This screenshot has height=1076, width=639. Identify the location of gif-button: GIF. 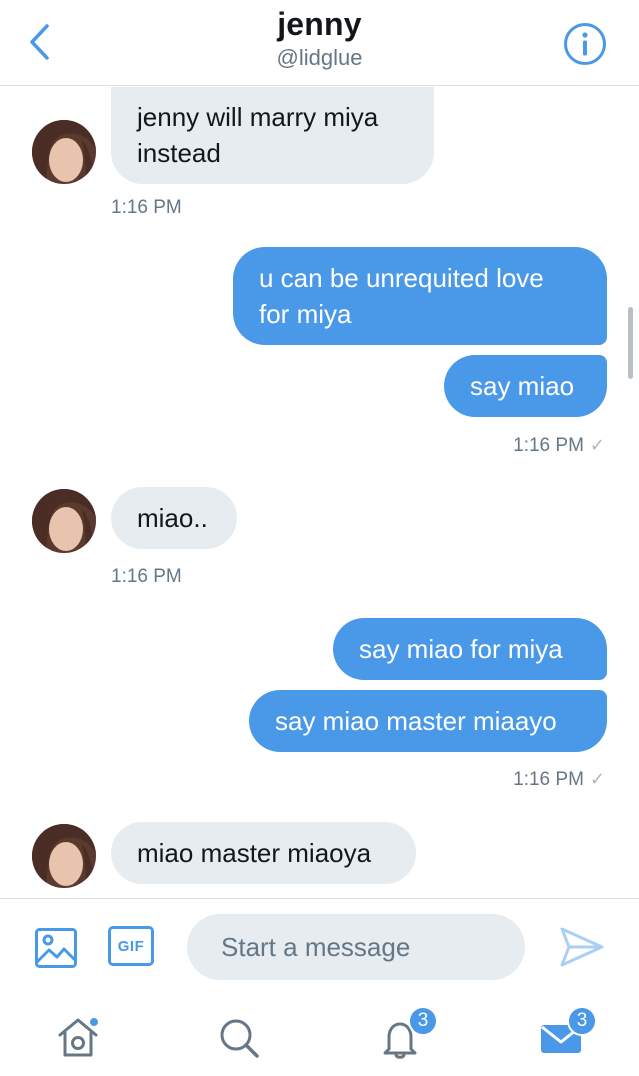
(131, 946).